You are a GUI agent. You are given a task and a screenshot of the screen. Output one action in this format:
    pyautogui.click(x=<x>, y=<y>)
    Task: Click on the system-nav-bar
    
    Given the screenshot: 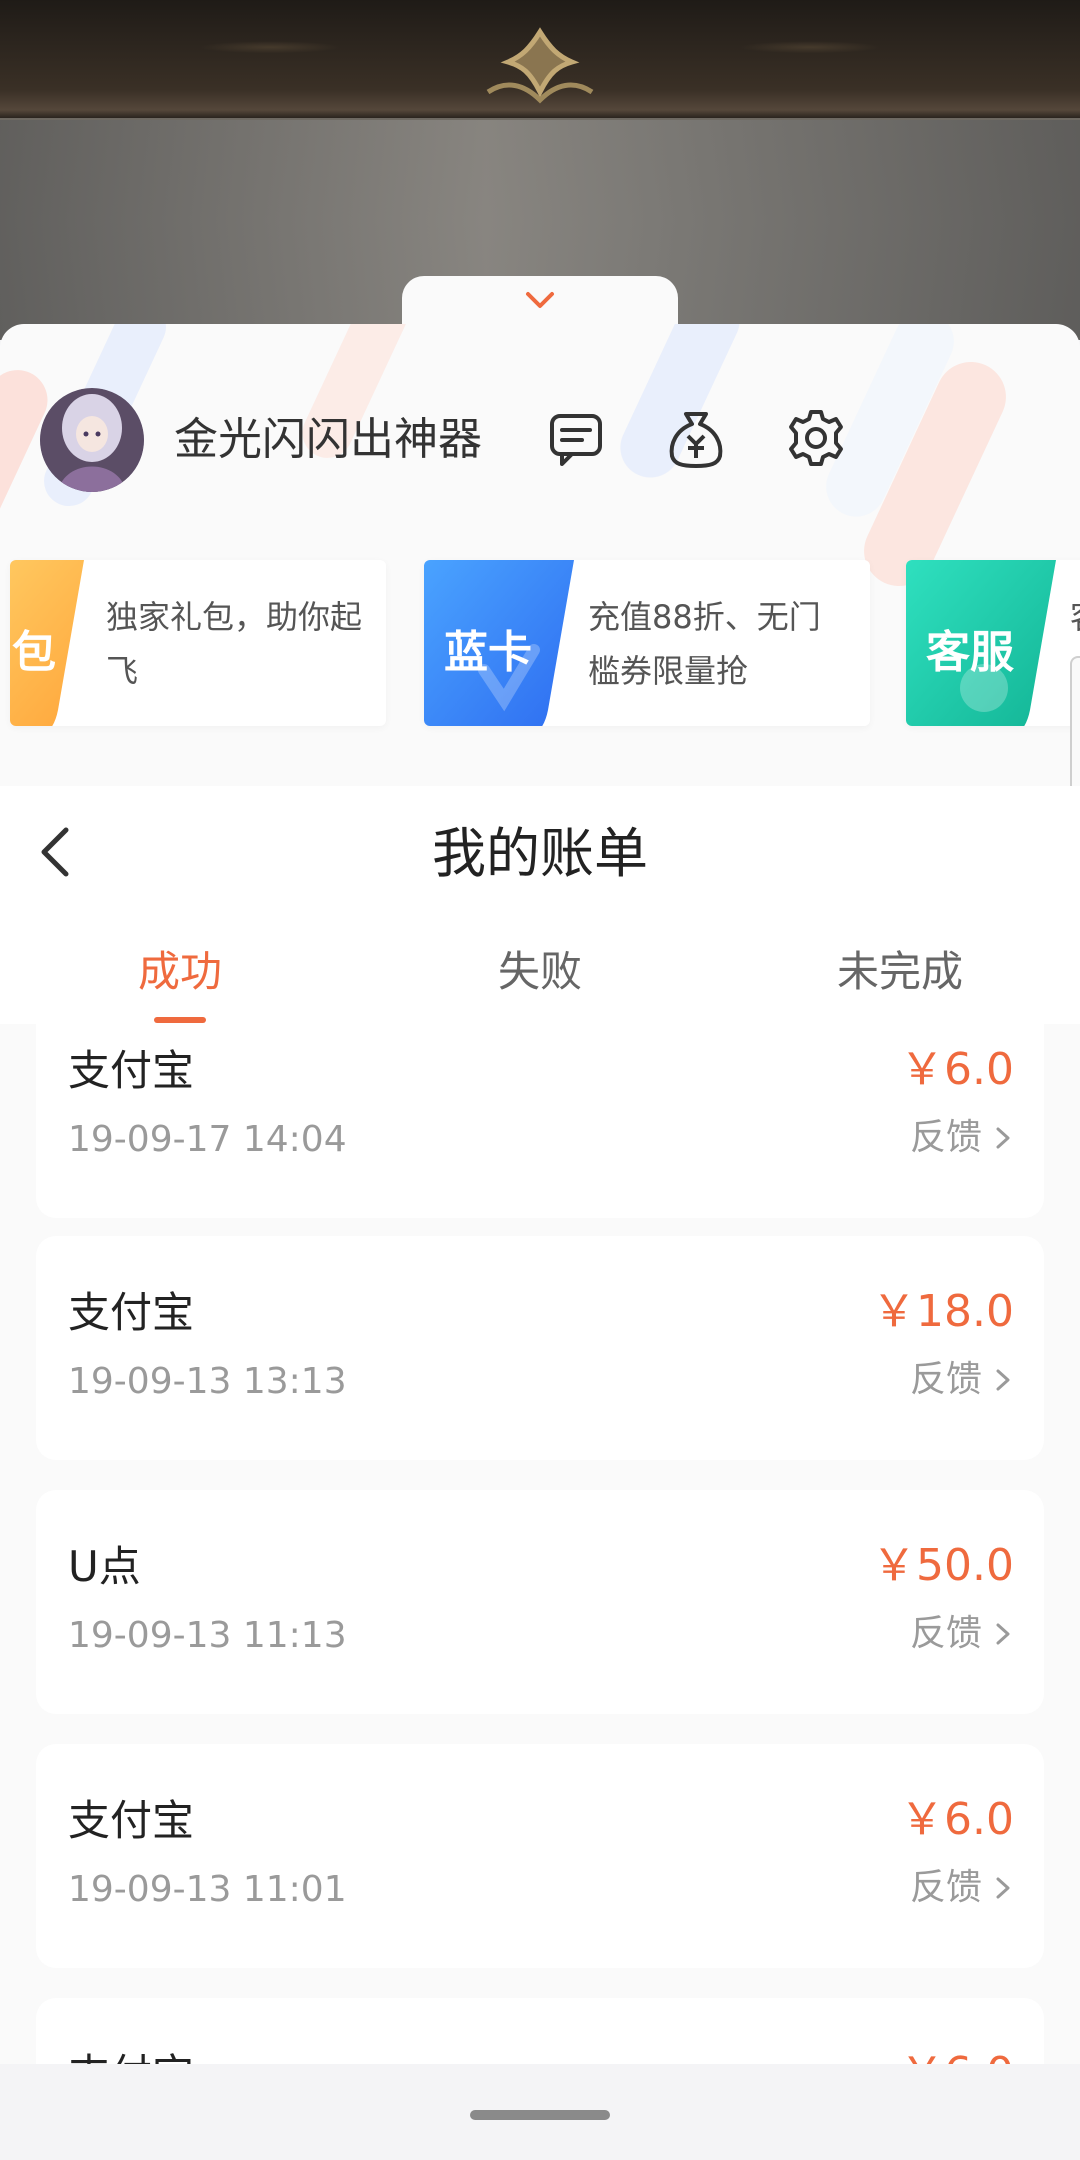 What is the action you would take?
    pyautogui.click(x=540, y=2112)
    